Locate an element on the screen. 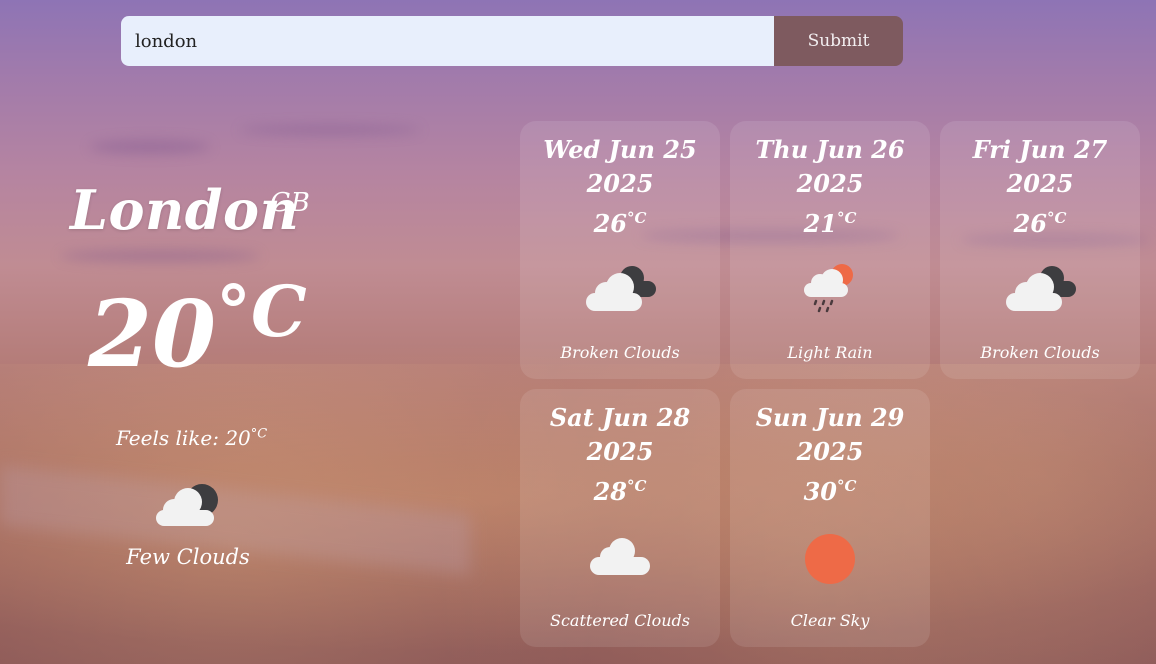 The width and height of the screenshot is (1156, 664). forecast-description: Light Rain is located at coordinates (830, 352).